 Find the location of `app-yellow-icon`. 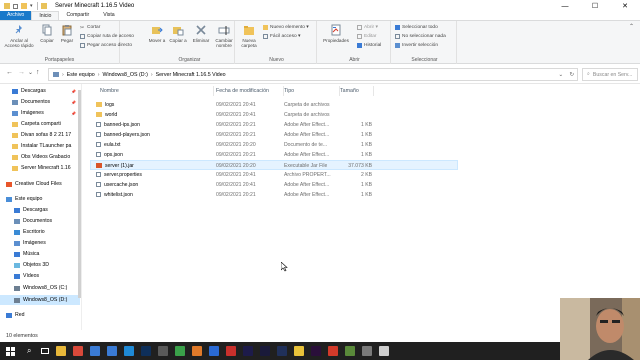

app-yellow-icon is located at coordinates (299, 351).